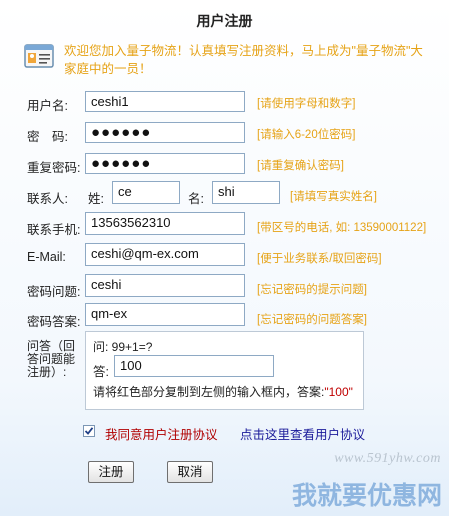  What do you see at coordinates (302, 433) in the screenshot?
I see `view-agreement-link: 点击这里查看用户协议` at bounding box center [302, 433].